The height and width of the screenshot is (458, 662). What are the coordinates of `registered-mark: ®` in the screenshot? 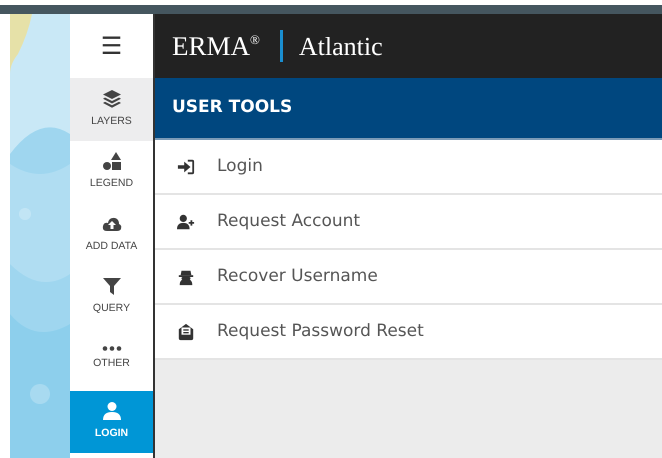 It's located at (255, 40).